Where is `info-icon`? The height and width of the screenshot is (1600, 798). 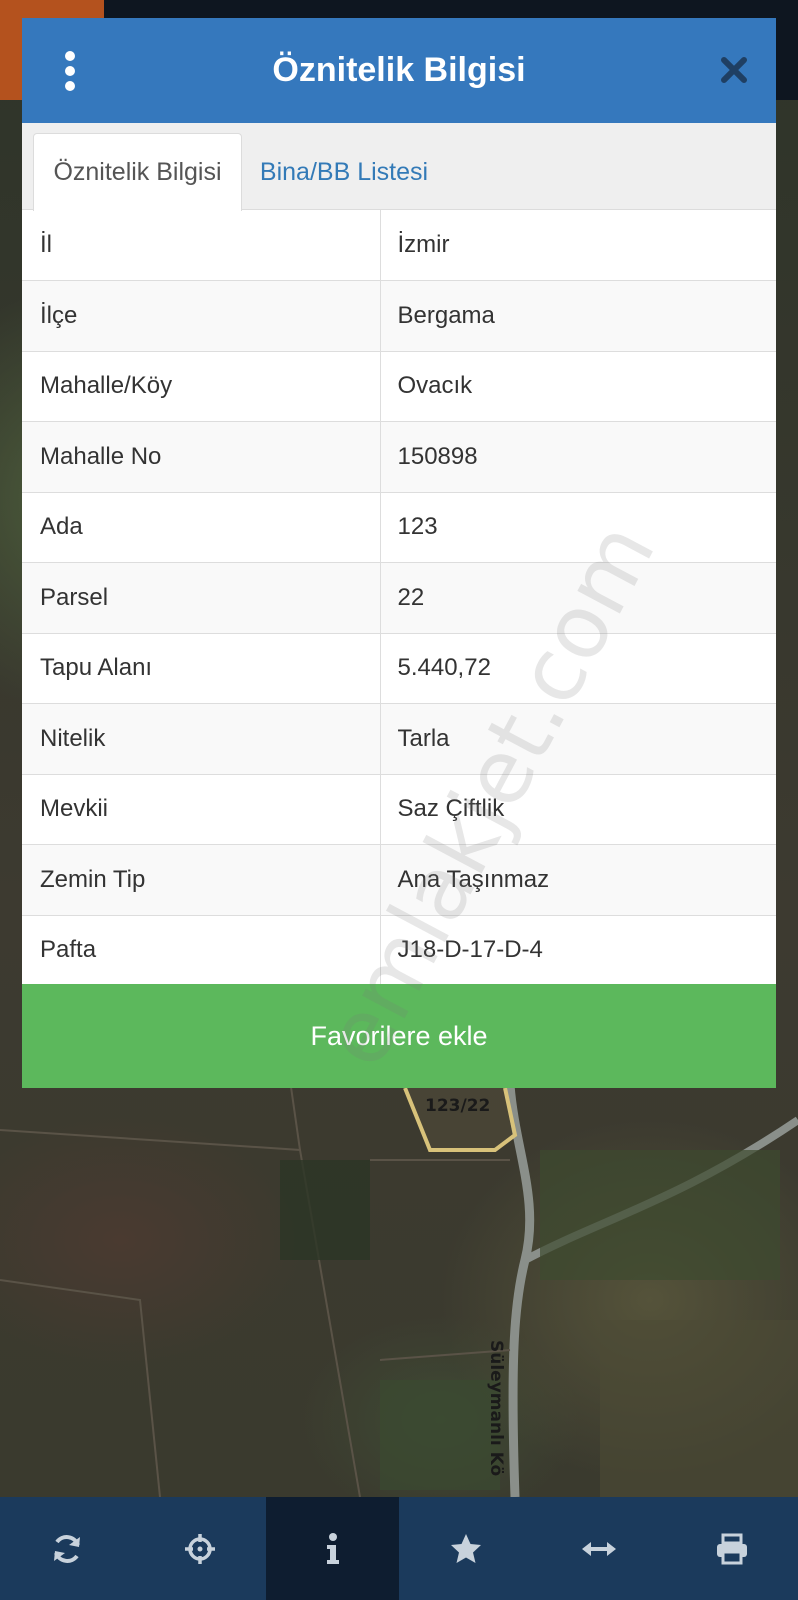 info-icon is located at coordinates (332, 1548).